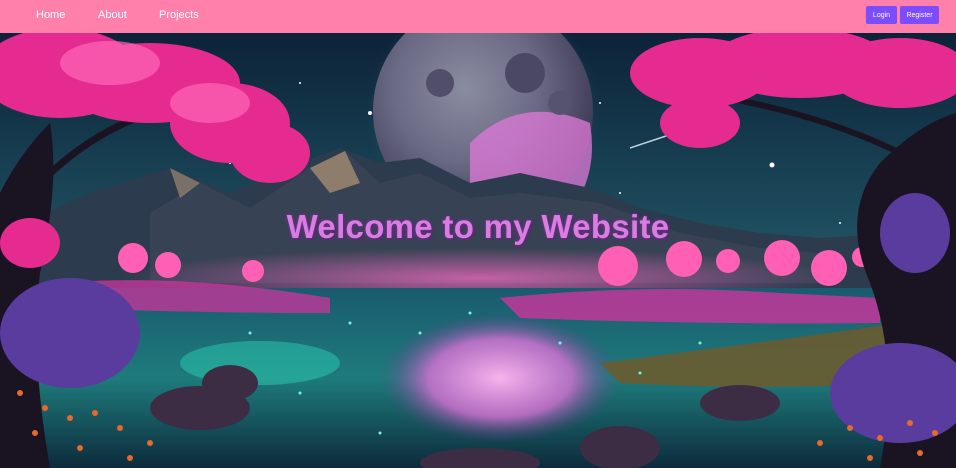 The image size is (956, 468). What do you see at coordinates (881, 15) in the screenshot?
I see `login-button: Login` at bounding box center [881, 15].